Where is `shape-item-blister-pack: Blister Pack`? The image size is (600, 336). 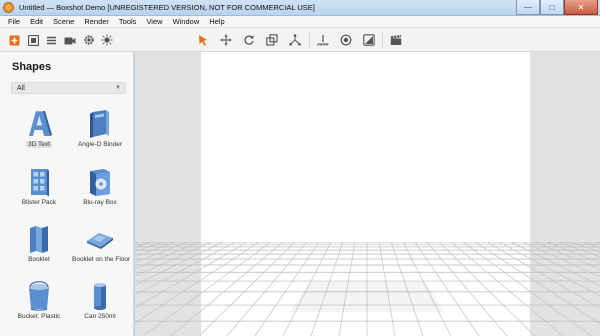 shape-item-blister-pack: Blister Pack is located at coordinates (39, 193).